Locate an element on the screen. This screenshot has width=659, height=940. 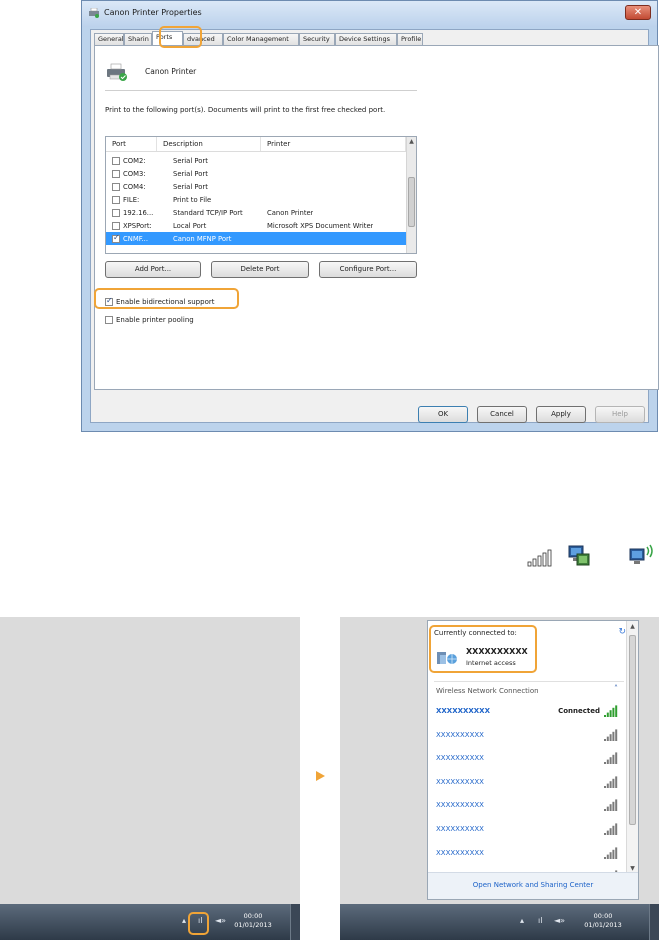
connected-network-icon is located at coordinates (447, 658).